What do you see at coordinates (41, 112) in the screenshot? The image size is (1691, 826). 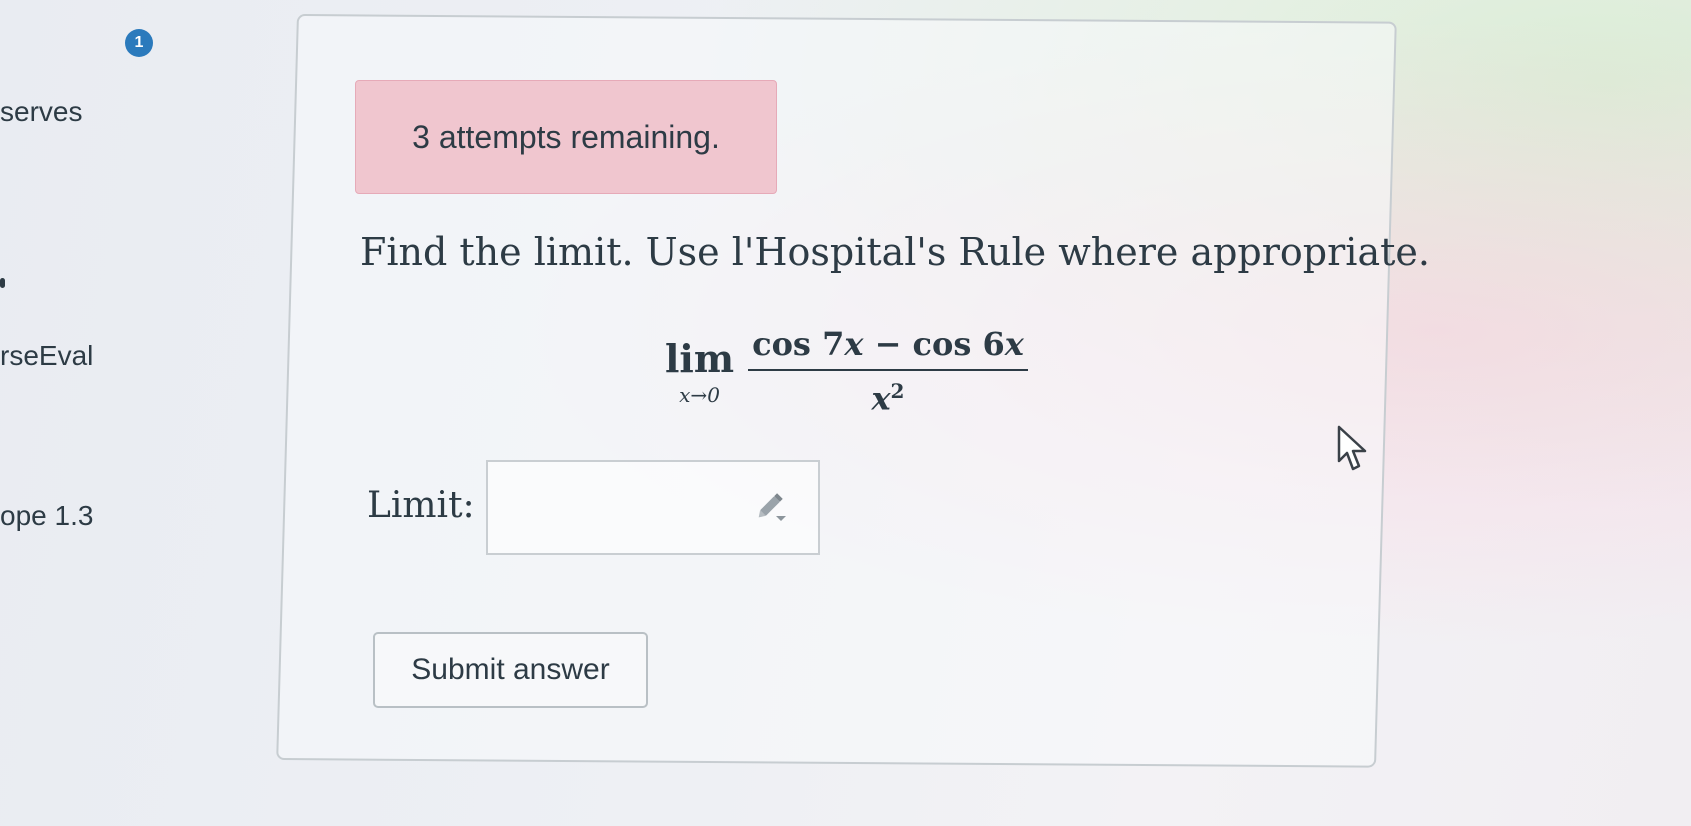 I see `nav-item-reserves: serves` at bounding box center [41, 112].